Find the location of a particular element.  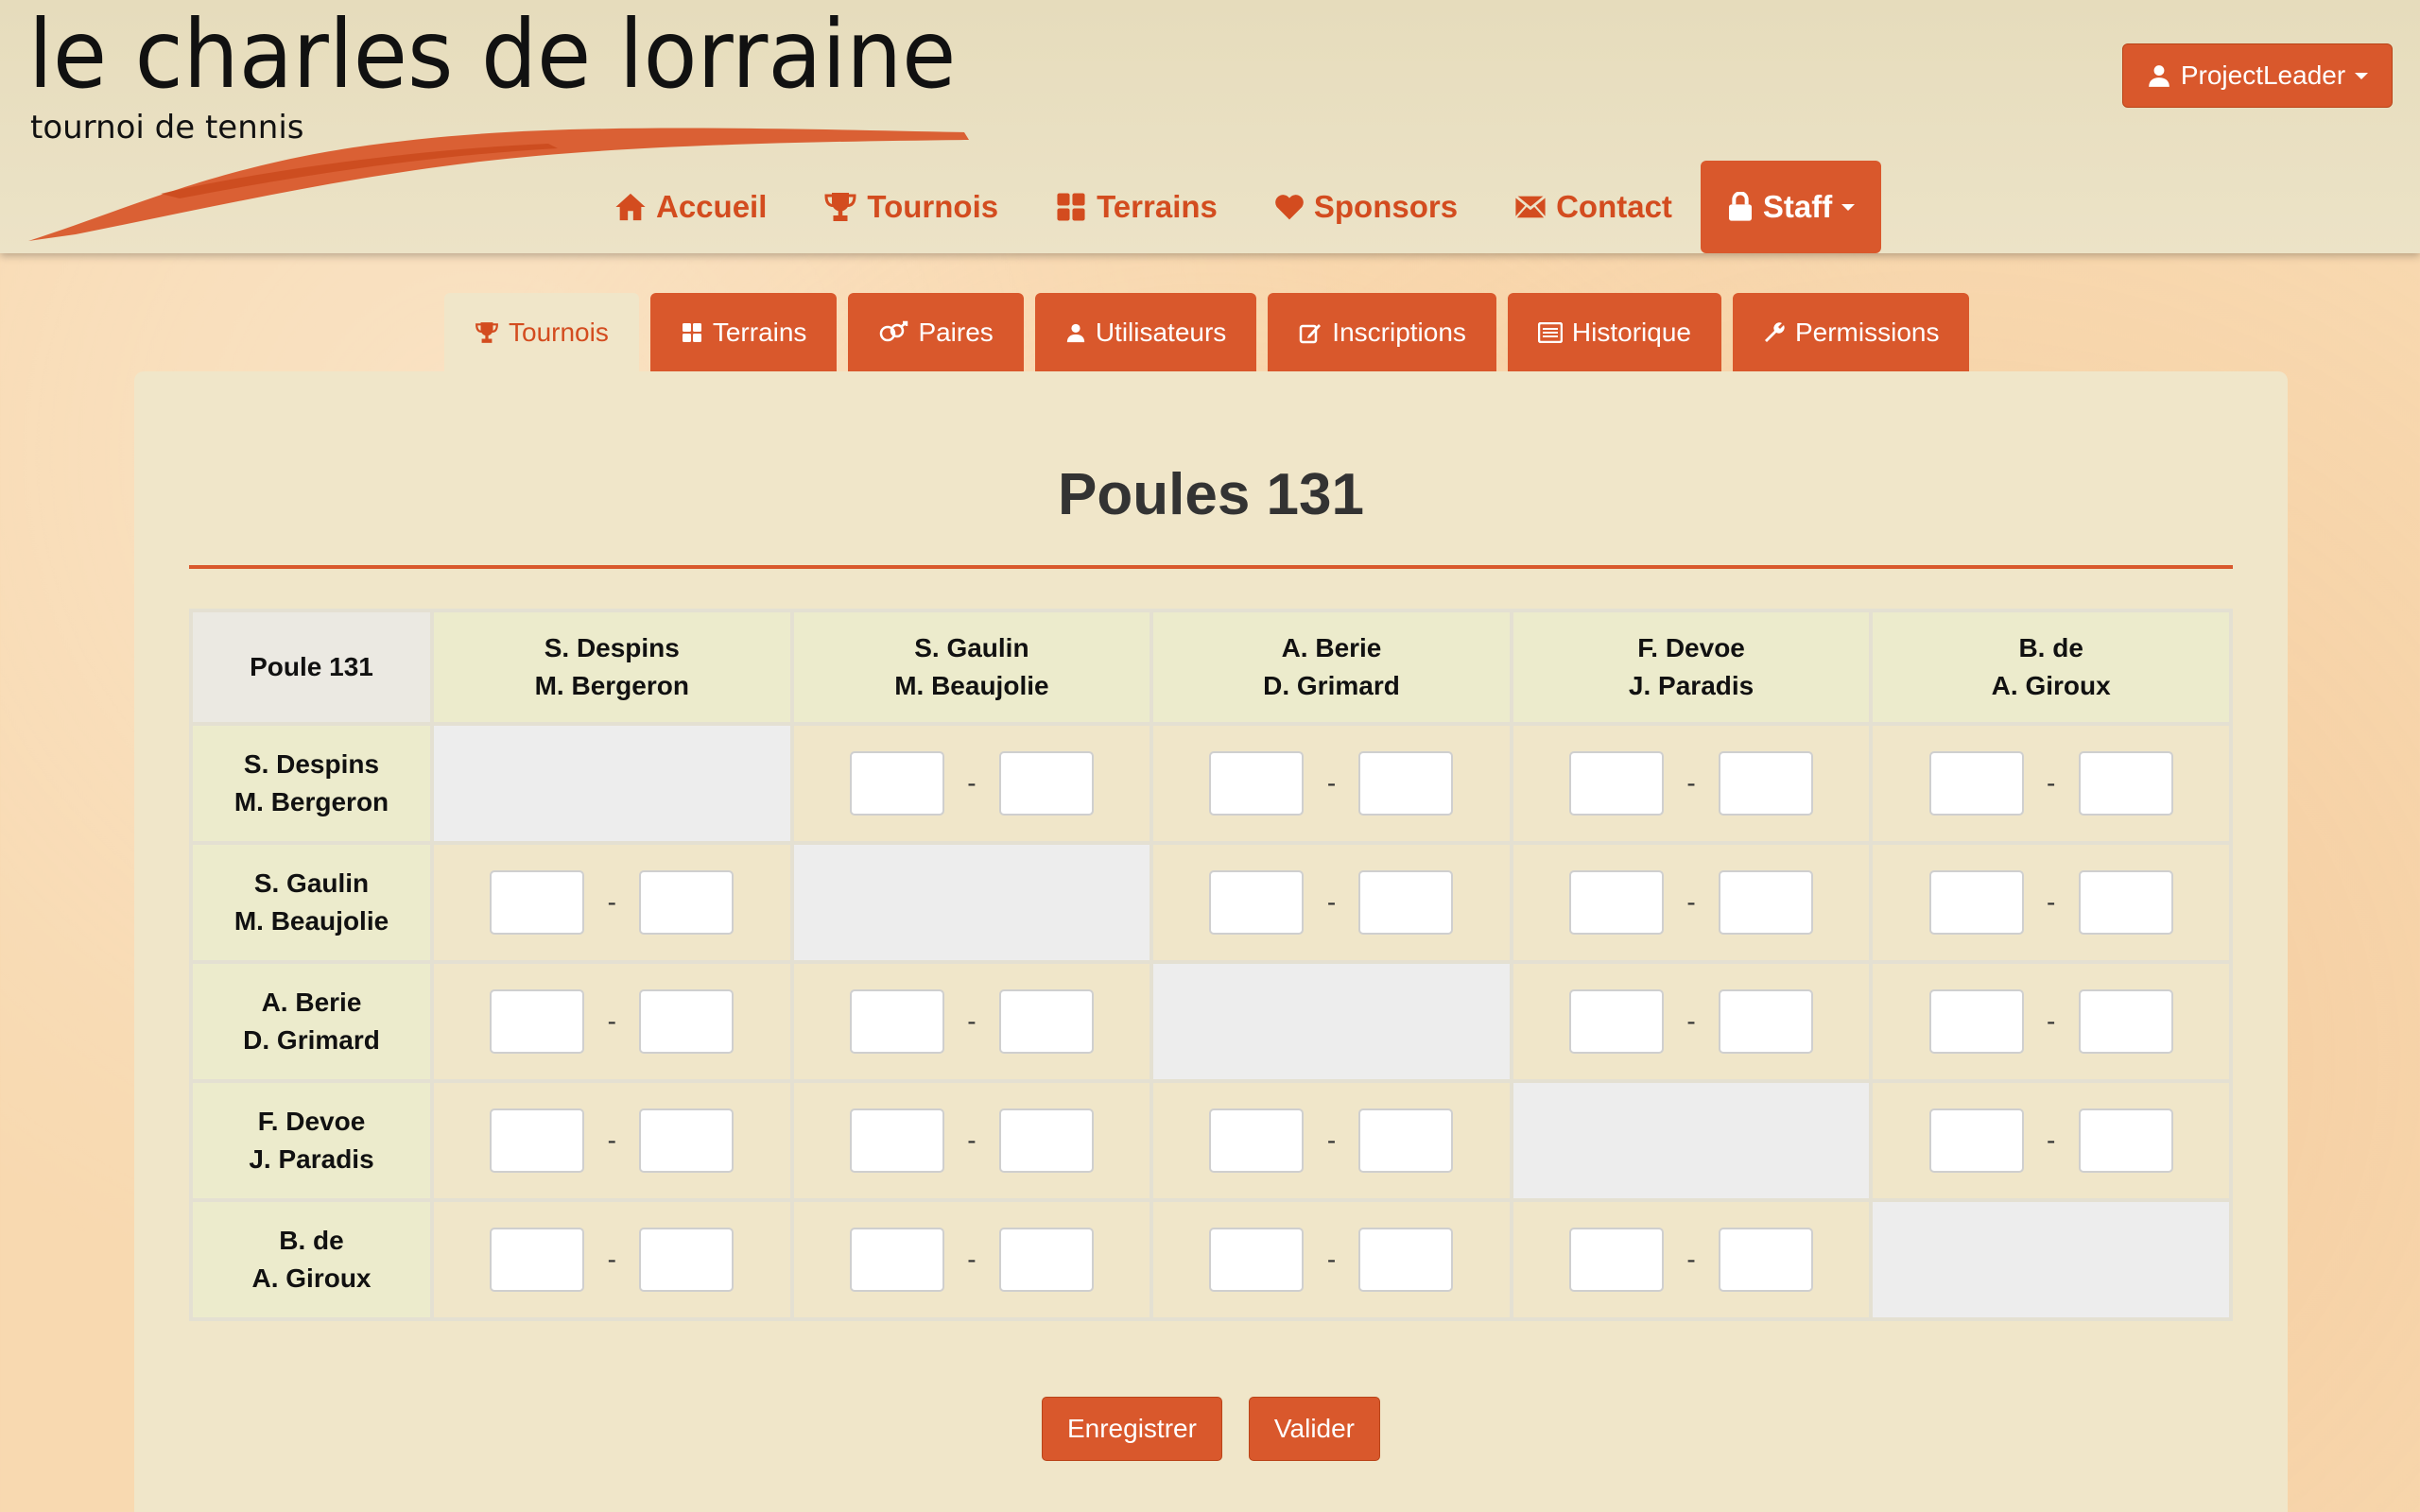

nav-item-contact: Contact is located at coordinates (1594, 207).